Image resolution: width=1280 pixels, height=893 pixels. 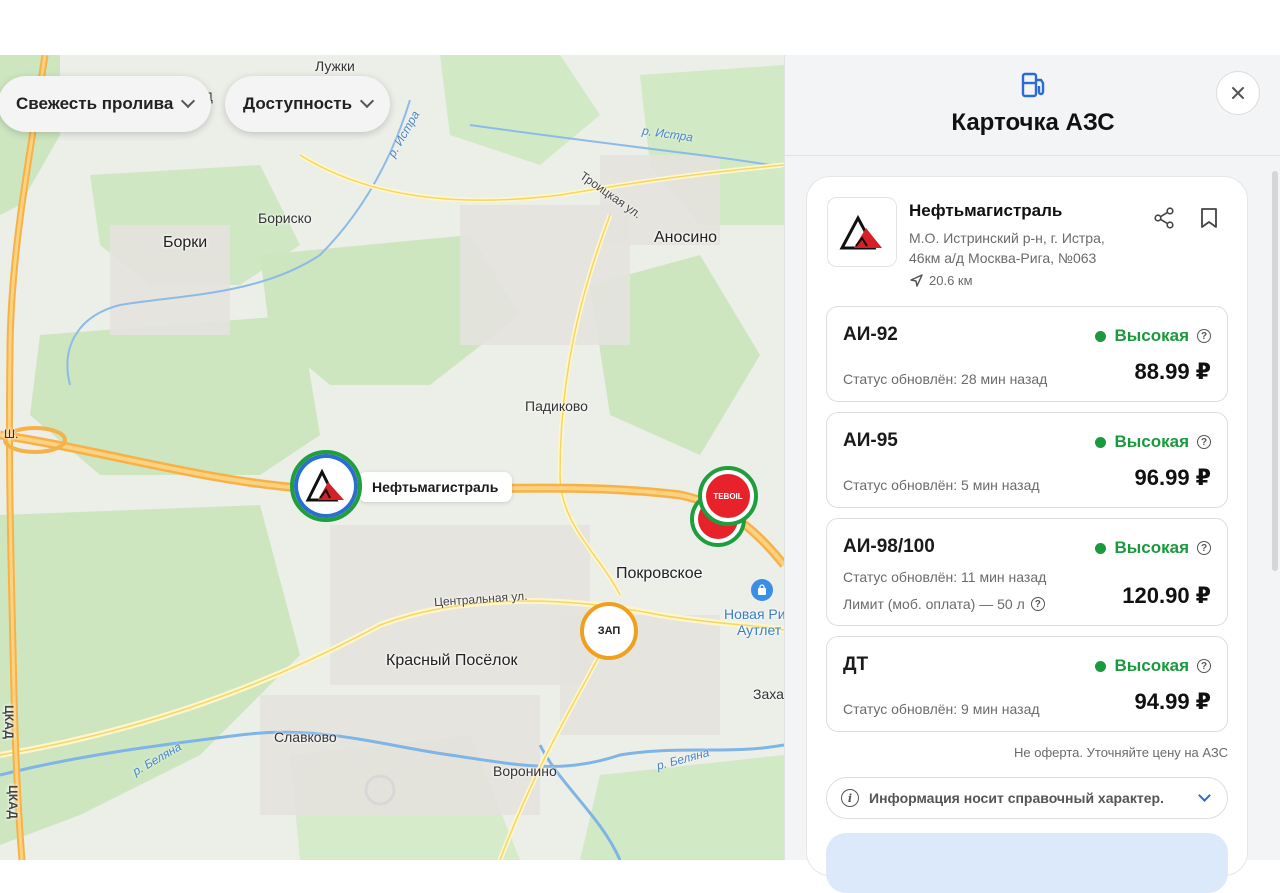 I want to click on bookmark-icon, so click(x=1209, y=218).